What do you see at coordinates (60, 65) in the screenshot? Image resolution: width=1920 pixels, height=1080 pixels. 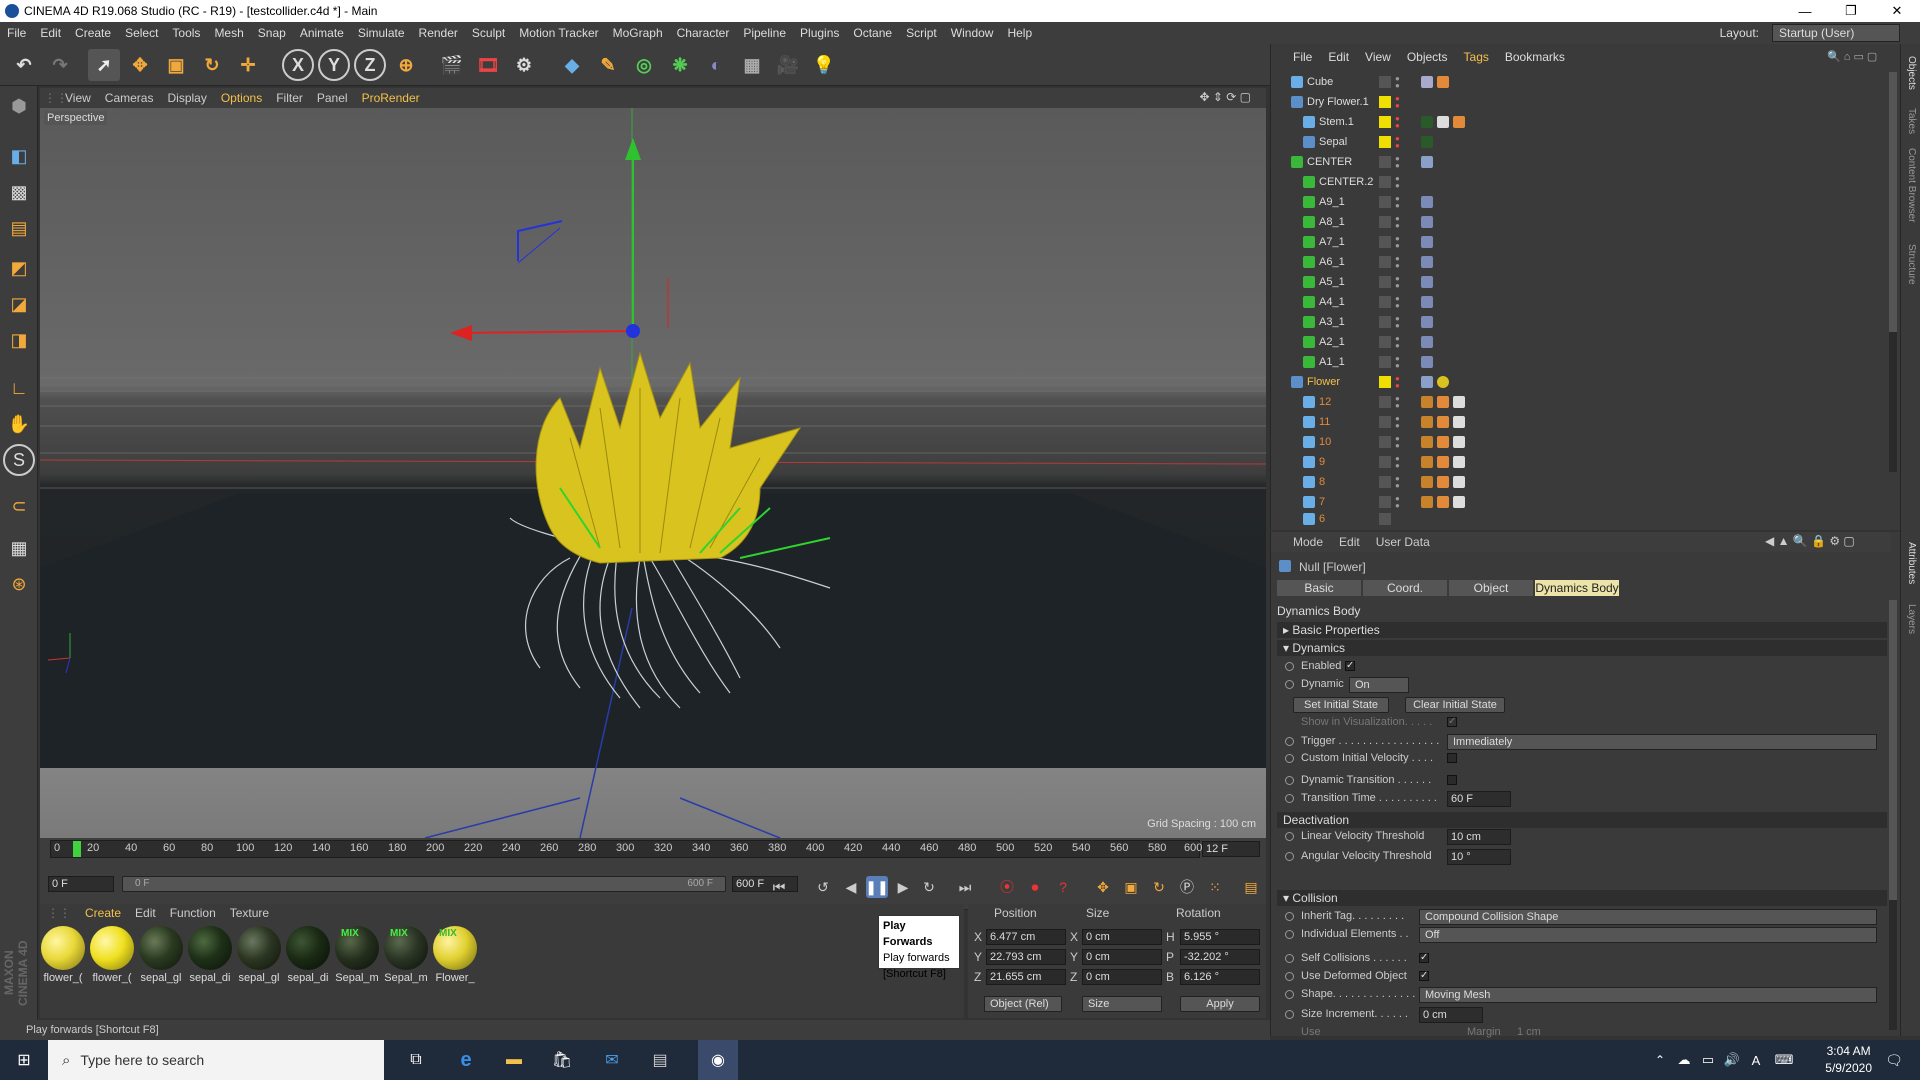 I see `redo-icon: ↷` at bounding box center [60, 65].